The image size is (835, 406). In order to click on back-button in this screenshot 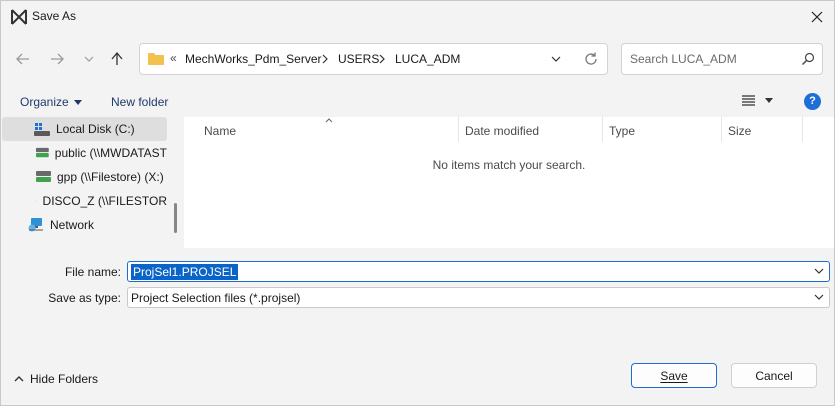, I will do `click(23, 59)`.